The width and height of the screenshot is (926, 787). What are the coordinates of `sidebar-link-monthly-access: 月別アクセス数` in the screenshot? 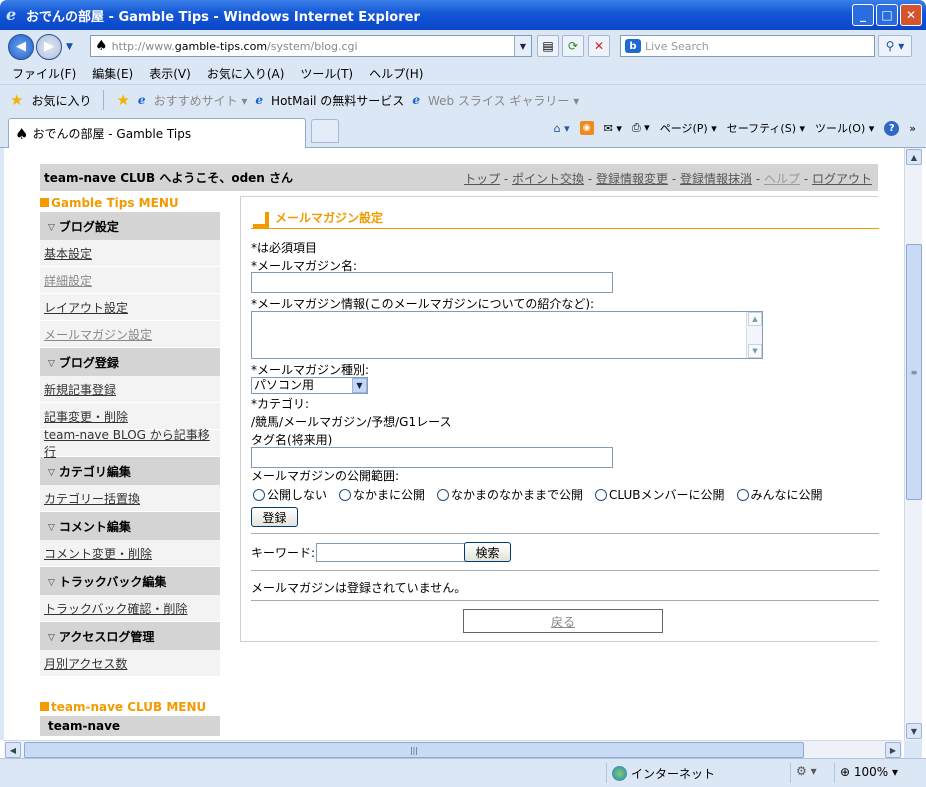 It's located at (85, 663).